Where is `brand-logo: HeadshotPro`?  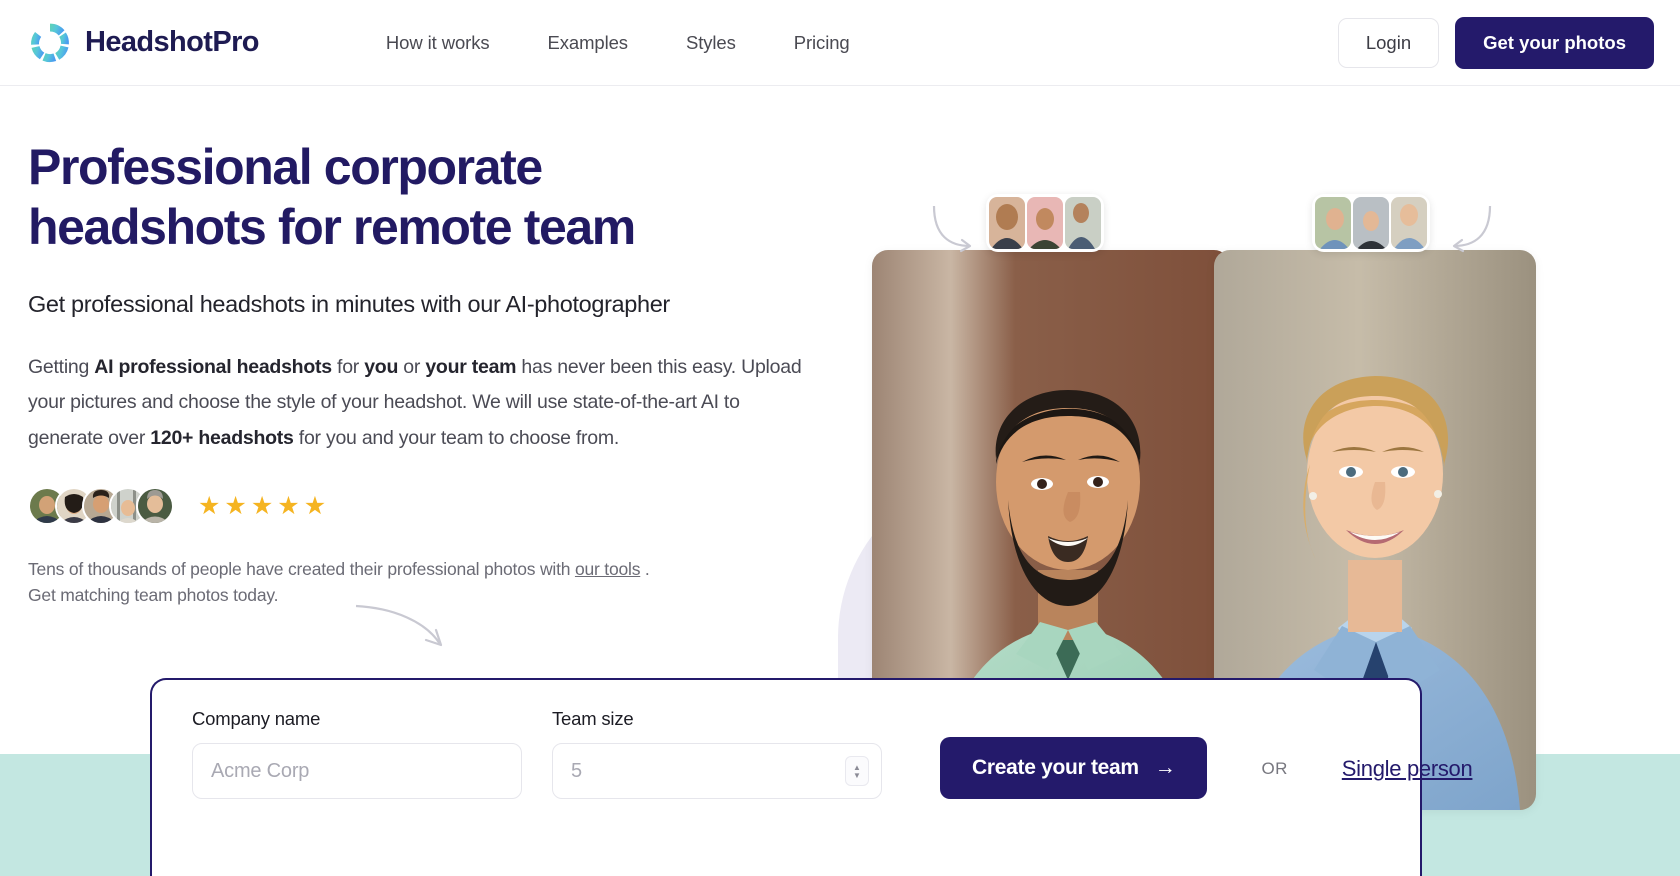 brand-logo: HeadshotPro is located at coordinates (143, 43).